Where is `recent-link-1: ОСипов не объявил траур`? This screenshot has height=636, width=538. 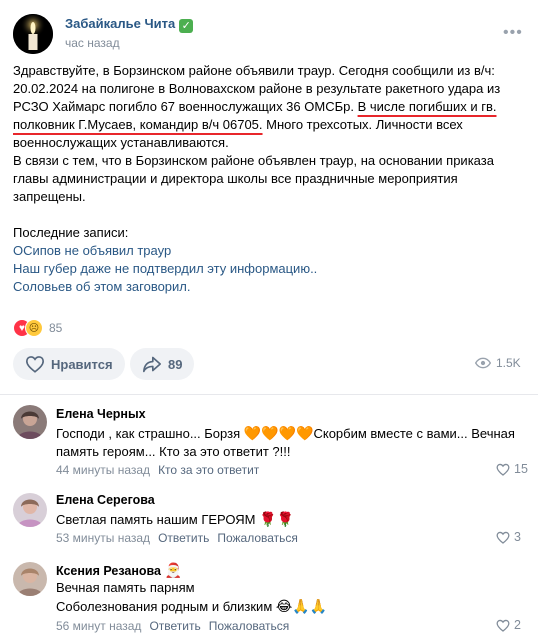 recent-link-1: ОСипов не объявил траур is located at coordinates (269, 251).